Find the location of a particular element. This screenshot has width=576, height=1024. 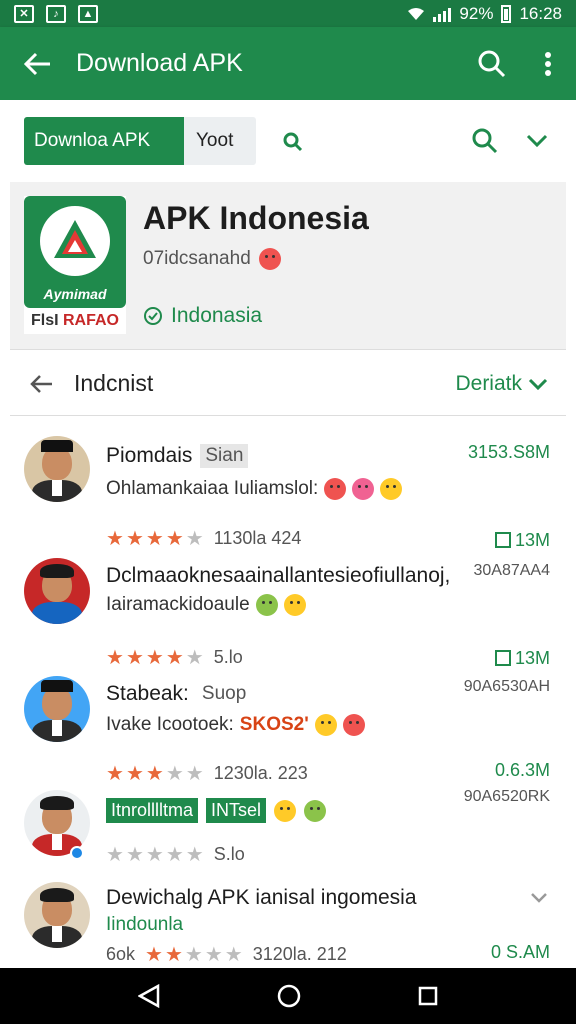

app-bar: Download APK is located at coordinates (288, 63).